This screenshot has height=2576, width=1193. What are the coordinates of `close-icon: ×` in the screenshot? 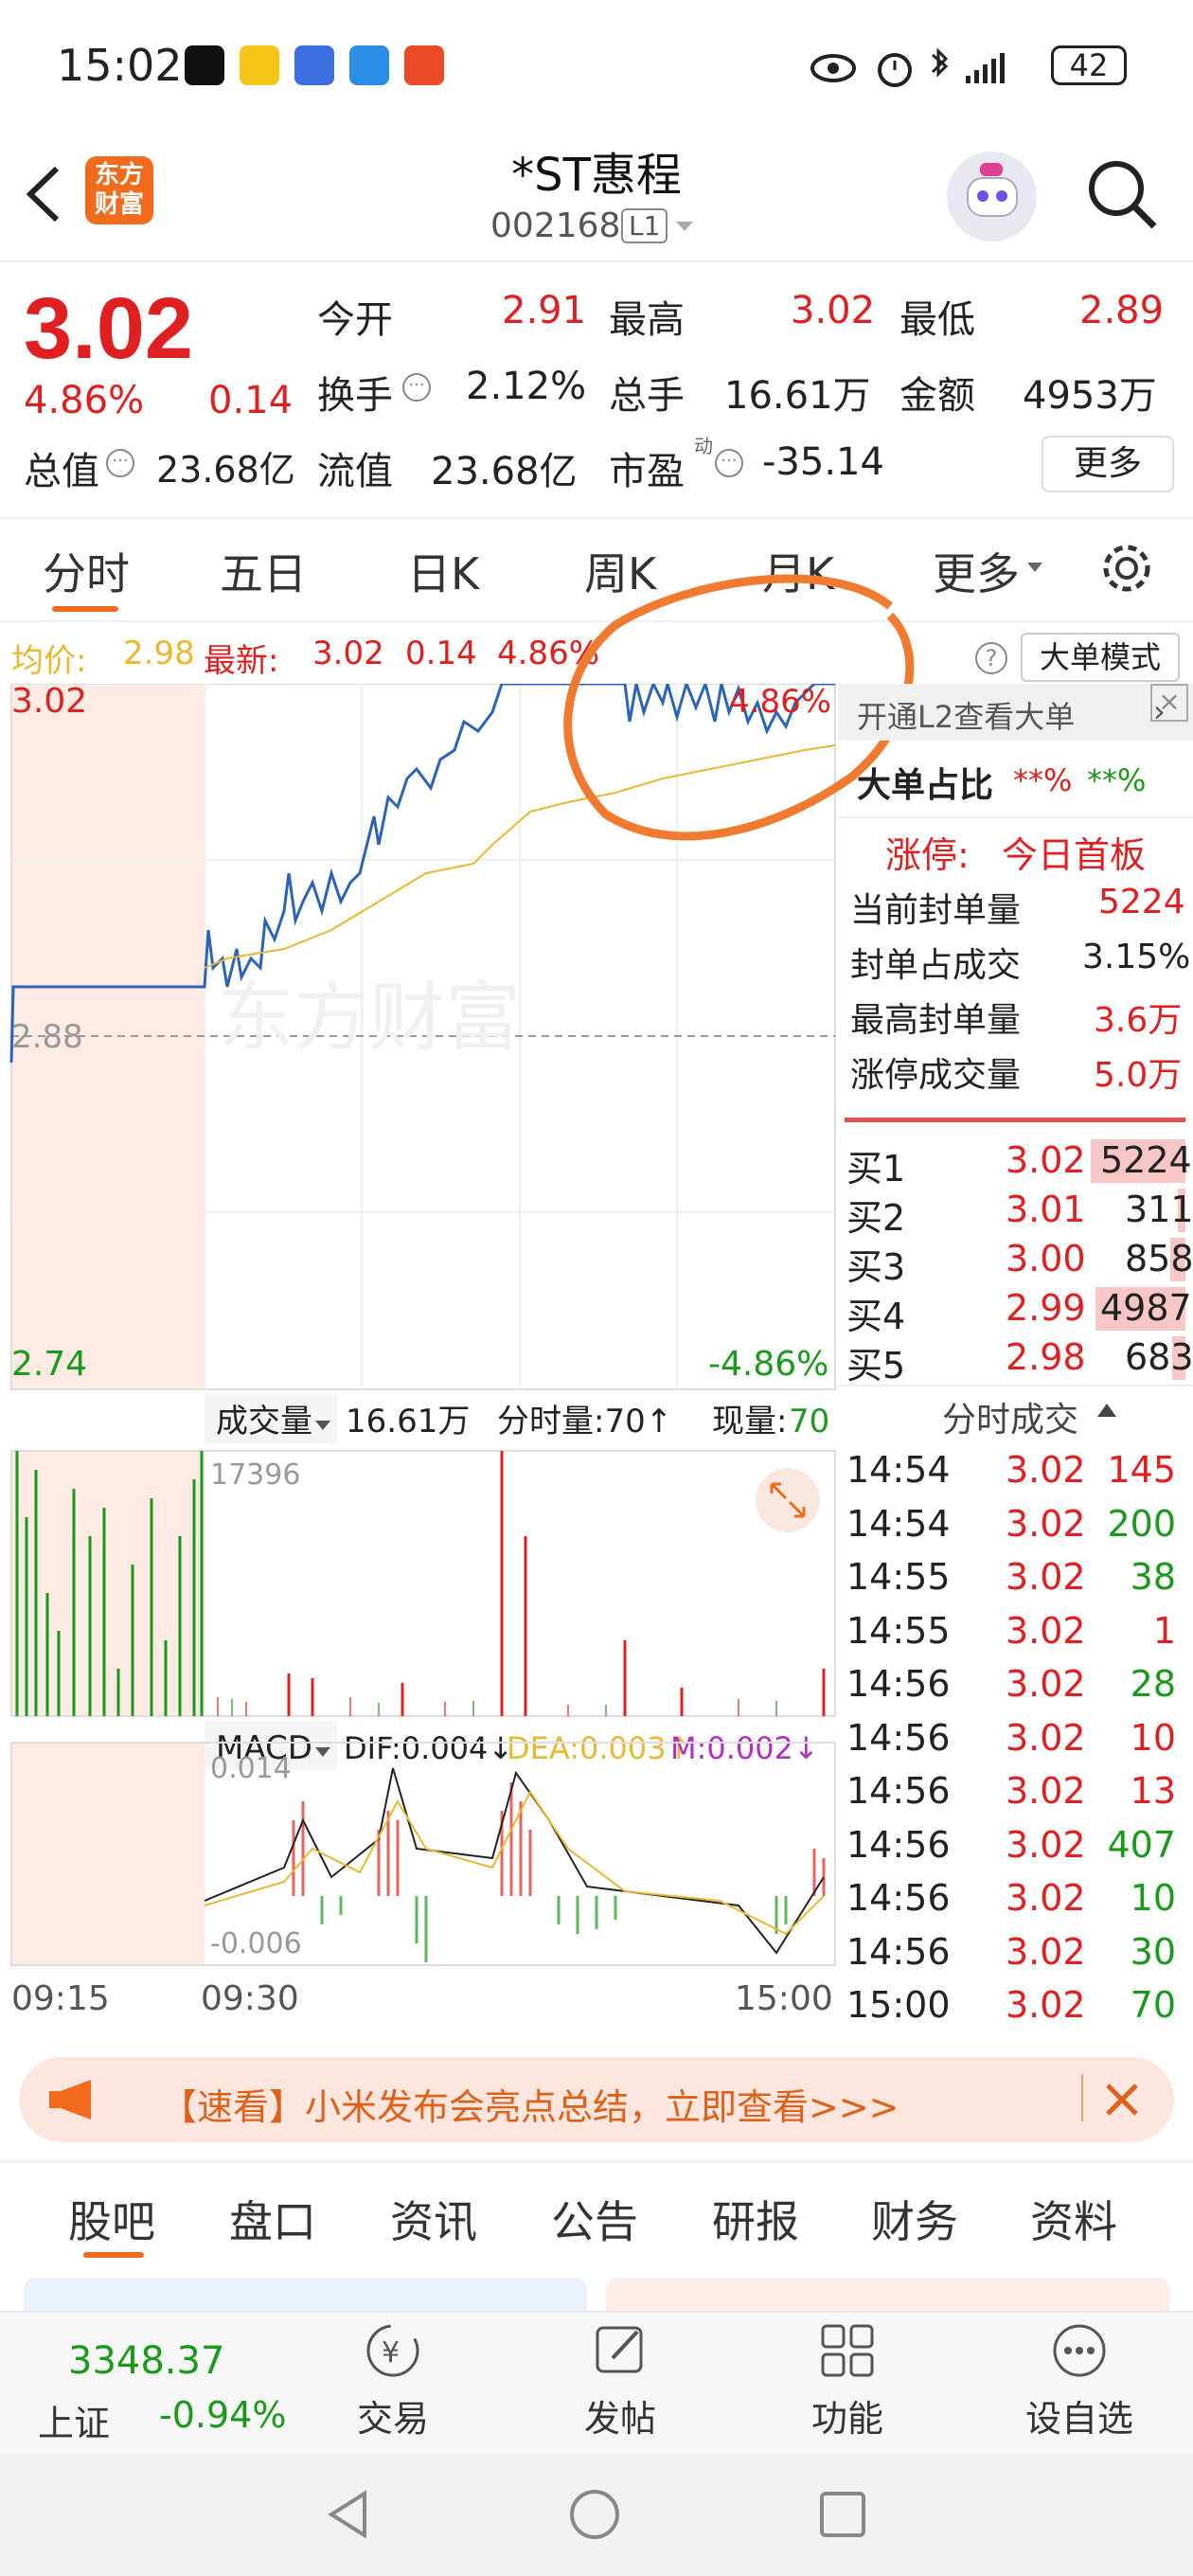 It's located at (1169, 703).